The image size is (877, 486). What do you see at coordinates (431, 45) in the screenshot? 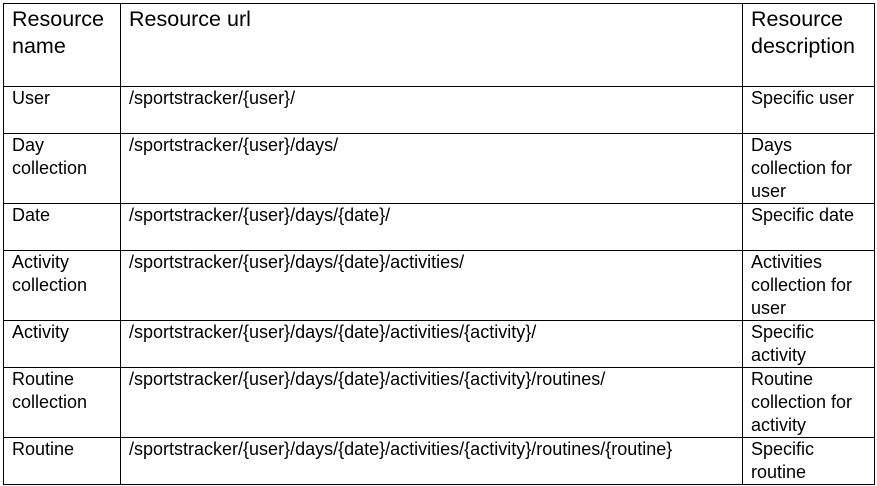
I see `header-resource-url: Resource url` at bounding box center [431, 45].